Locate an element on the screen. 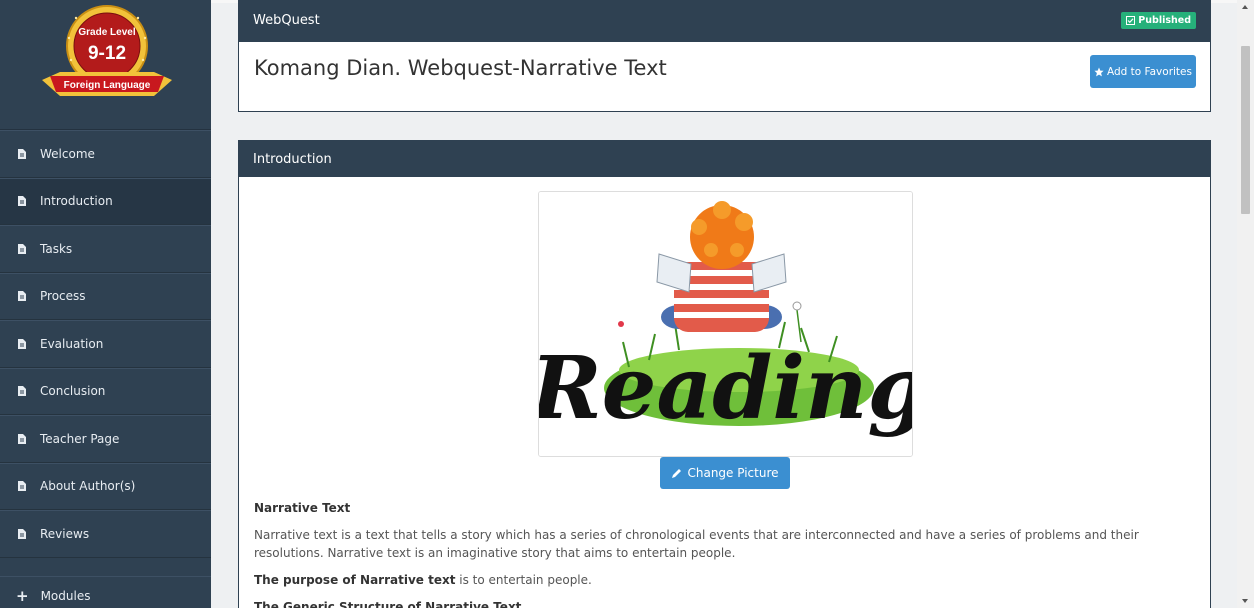  add-to-favorites-button: Add to Favorites is located at coordinates (1143, 71).